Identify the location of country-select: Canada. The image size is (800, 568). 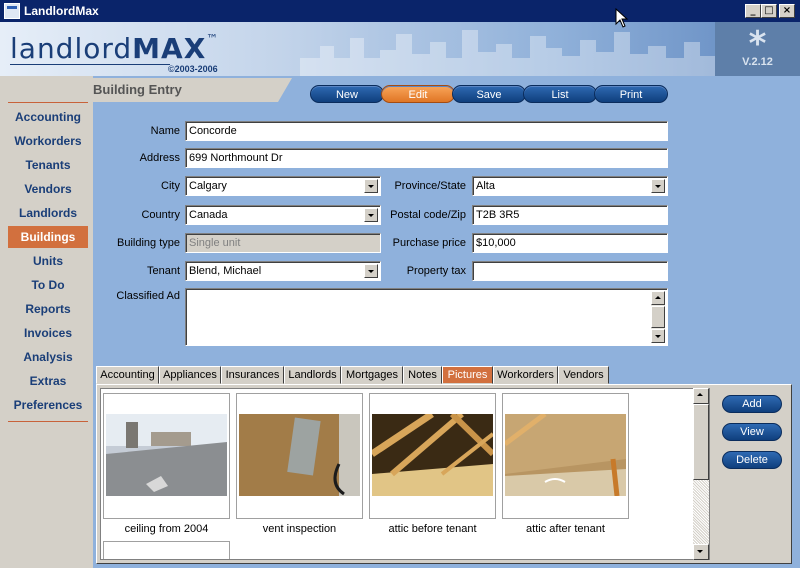
(283, 215).